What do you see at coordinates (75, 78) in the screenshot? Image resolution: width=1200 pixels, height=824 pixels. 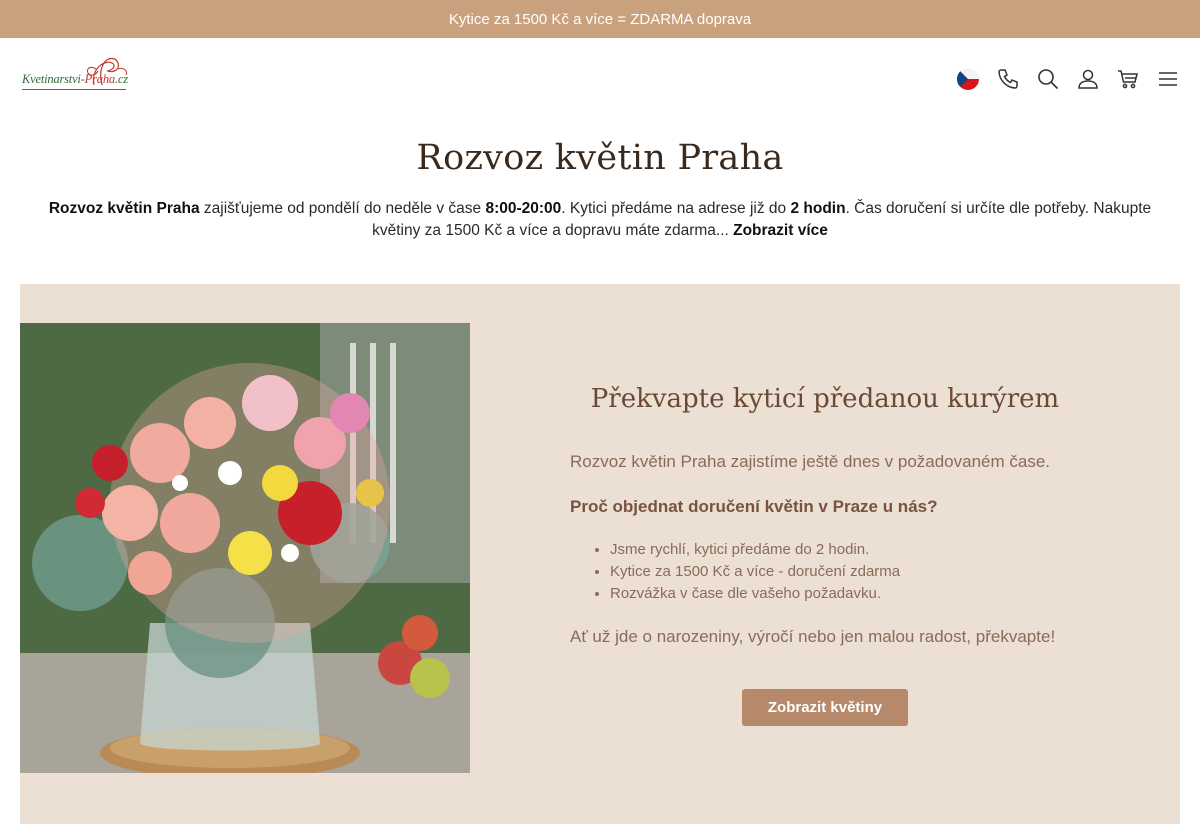 I see `site-logo: Kvetinarstvi-Praha.cz` at bounding box center [75, 78].